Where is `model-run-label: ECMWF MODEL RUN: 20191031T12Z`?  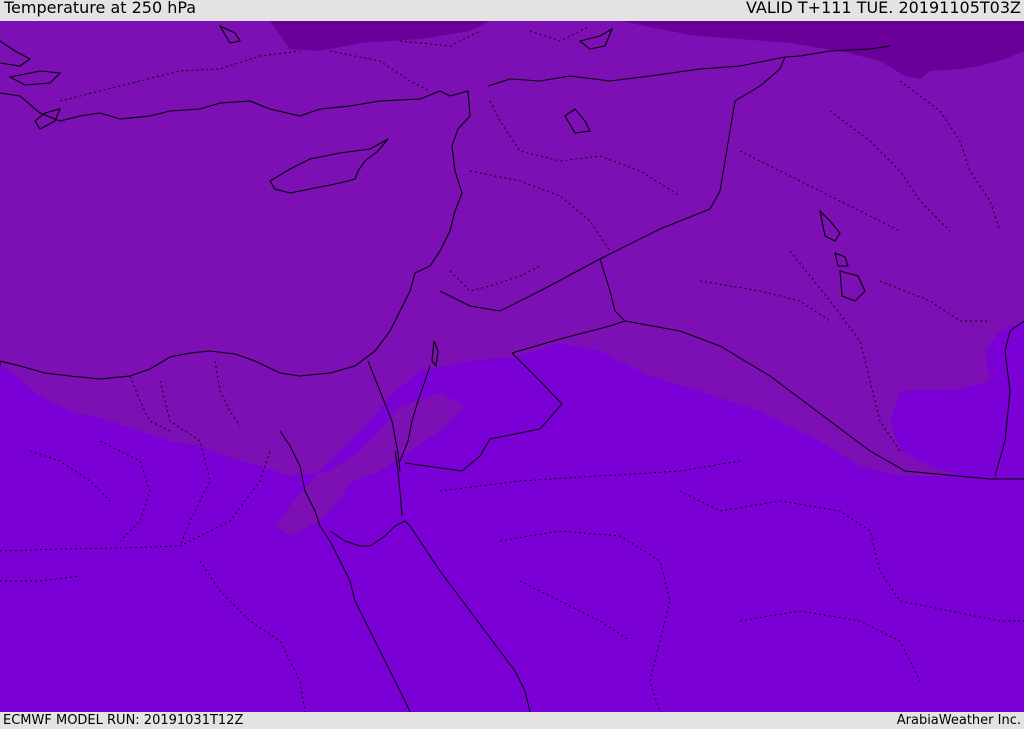 model-run-label: ECMWF MODEL RUN: 20191031T12Z is located at coordinates (123, 720).